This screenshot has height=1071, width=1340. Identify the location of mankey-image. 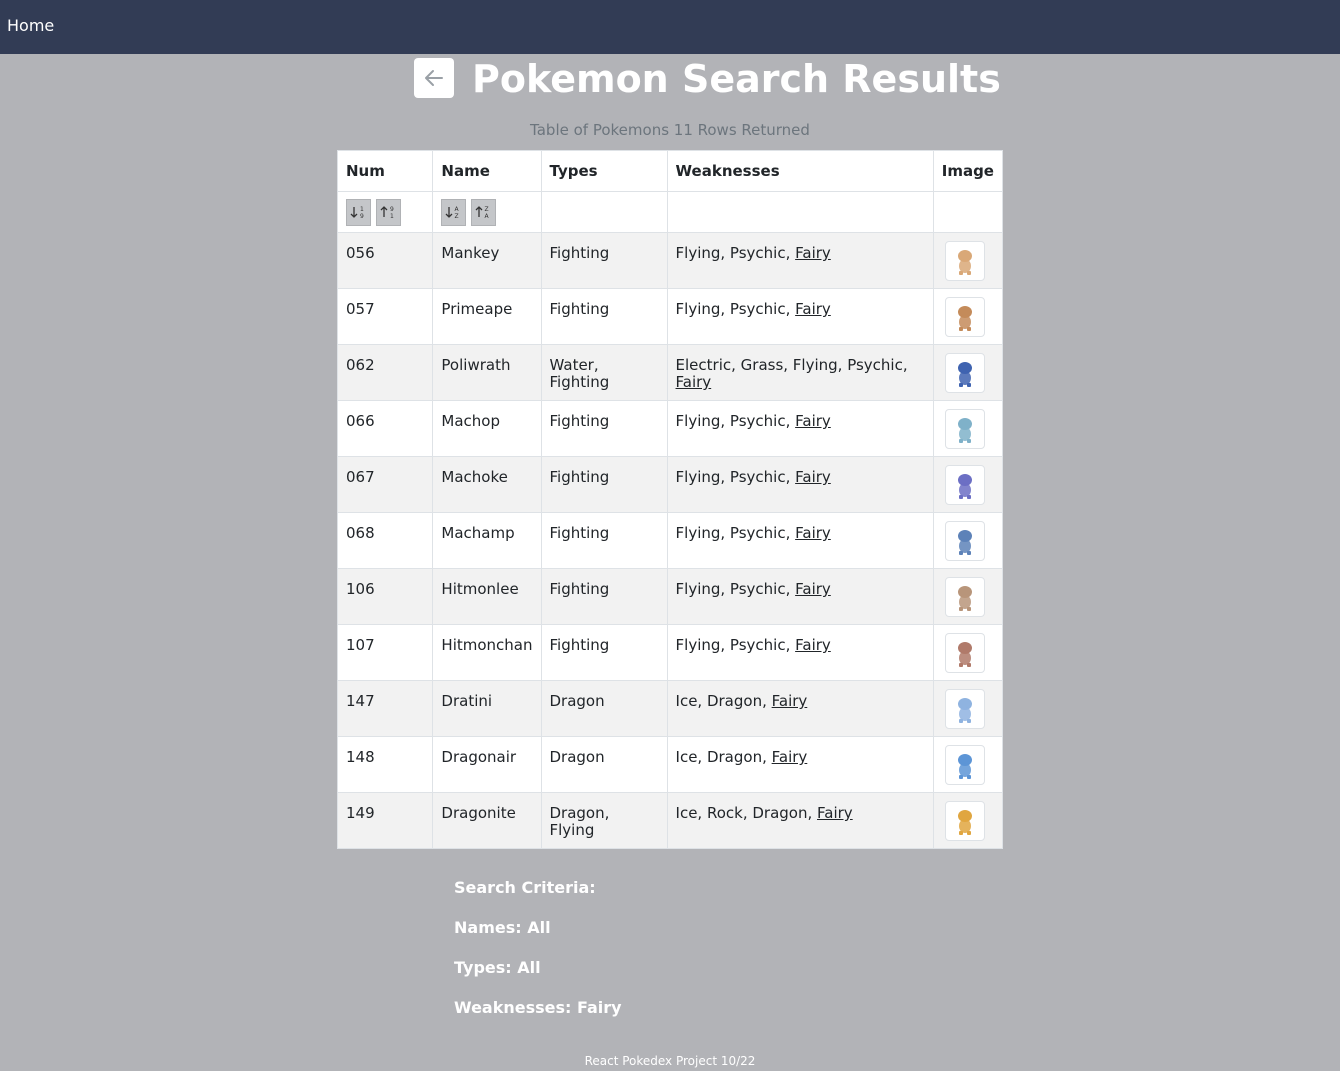
(964, 262).